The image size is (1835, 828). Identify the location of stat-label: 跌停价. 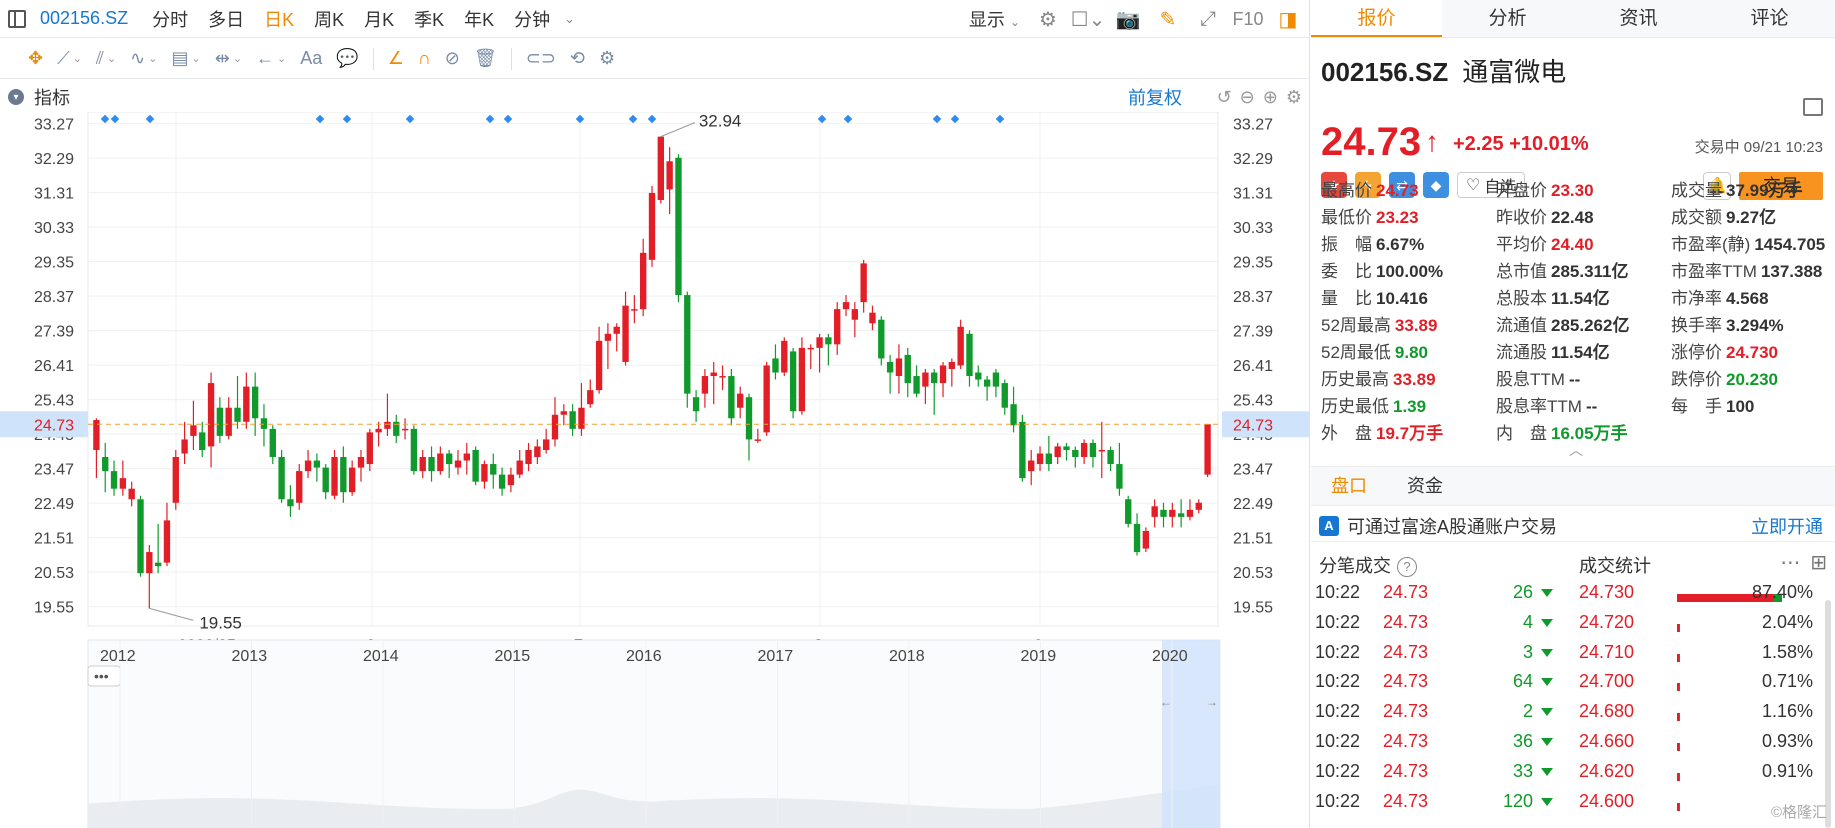
(1696, 379).